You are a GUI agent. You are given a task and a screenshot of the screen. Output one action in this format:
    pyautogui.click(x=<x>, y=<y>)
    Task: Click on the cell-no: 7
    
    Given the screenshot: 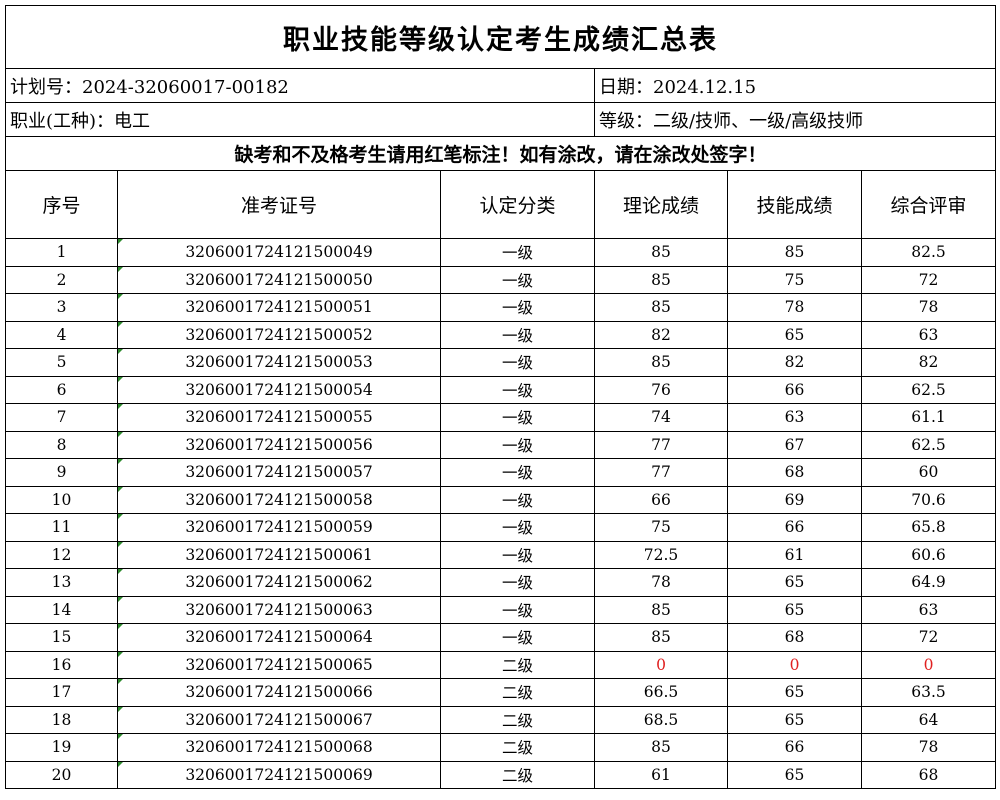 What is the action you would take?
    pyautogui.click(x=61, y=417)
    